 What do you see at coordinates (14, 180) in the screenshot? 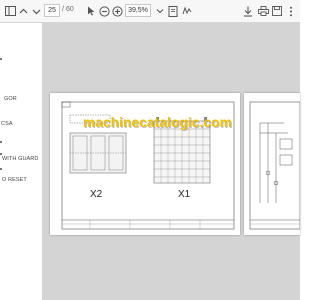
I see `outline-item: O RESET` at bounding box center [14, 180].